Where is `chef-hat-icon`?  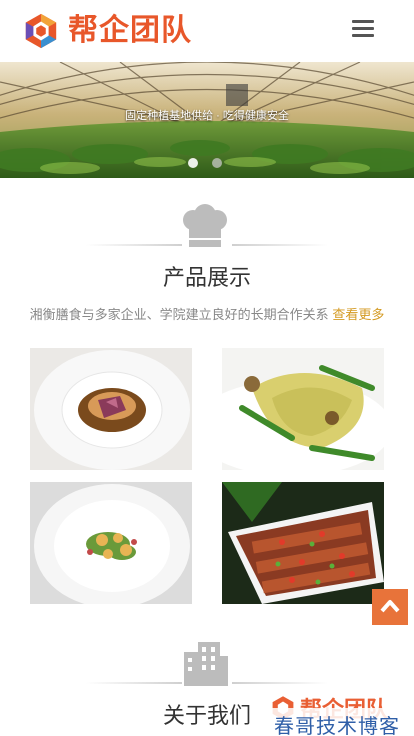
chef-hat-icon is located at coordinates (205, 225).